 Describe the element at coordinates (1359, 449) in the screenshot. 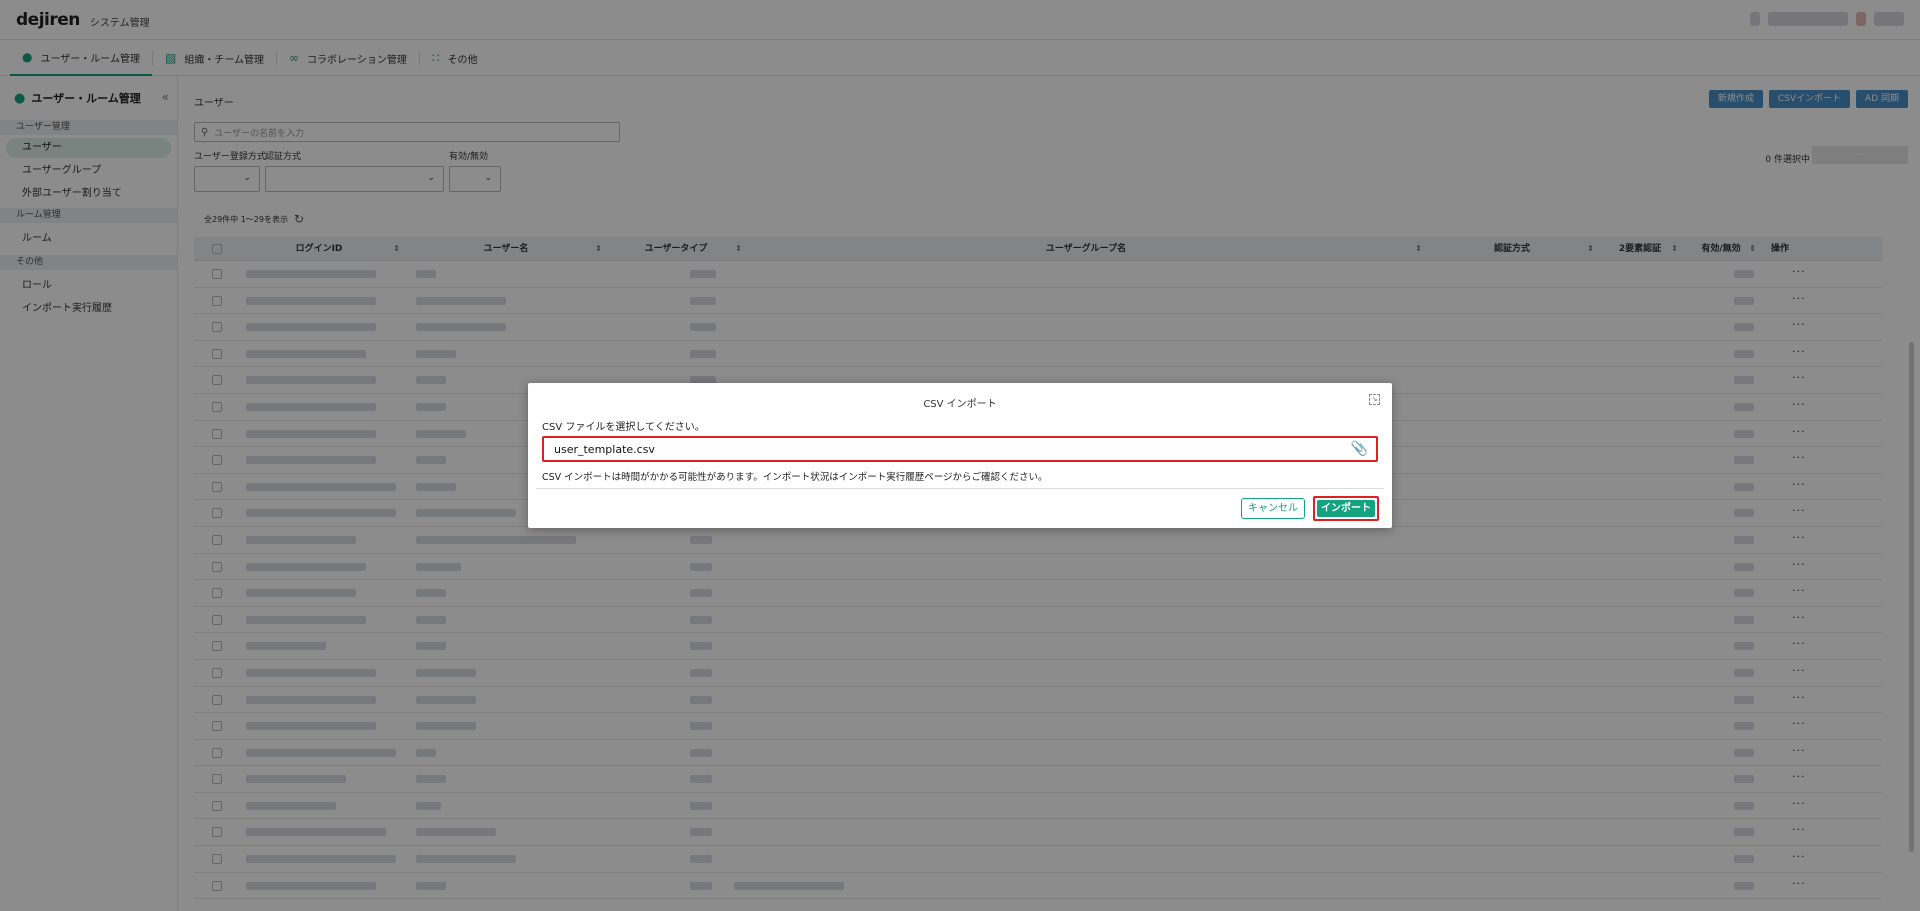

I see `paperclip-icon: 📎` at that location.